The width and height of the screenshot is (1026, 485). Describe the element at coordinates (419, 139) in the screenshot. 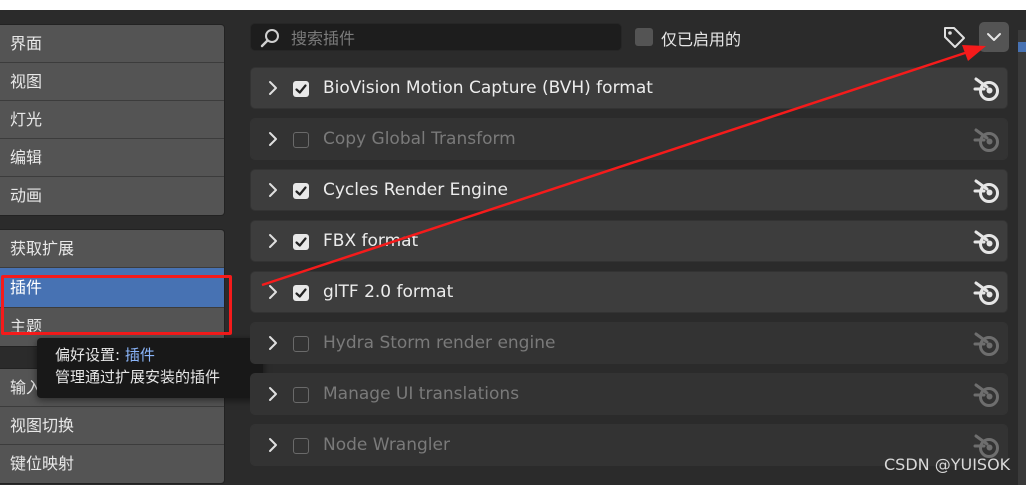

I see `addon-name: Copy Global Transform` at that location.